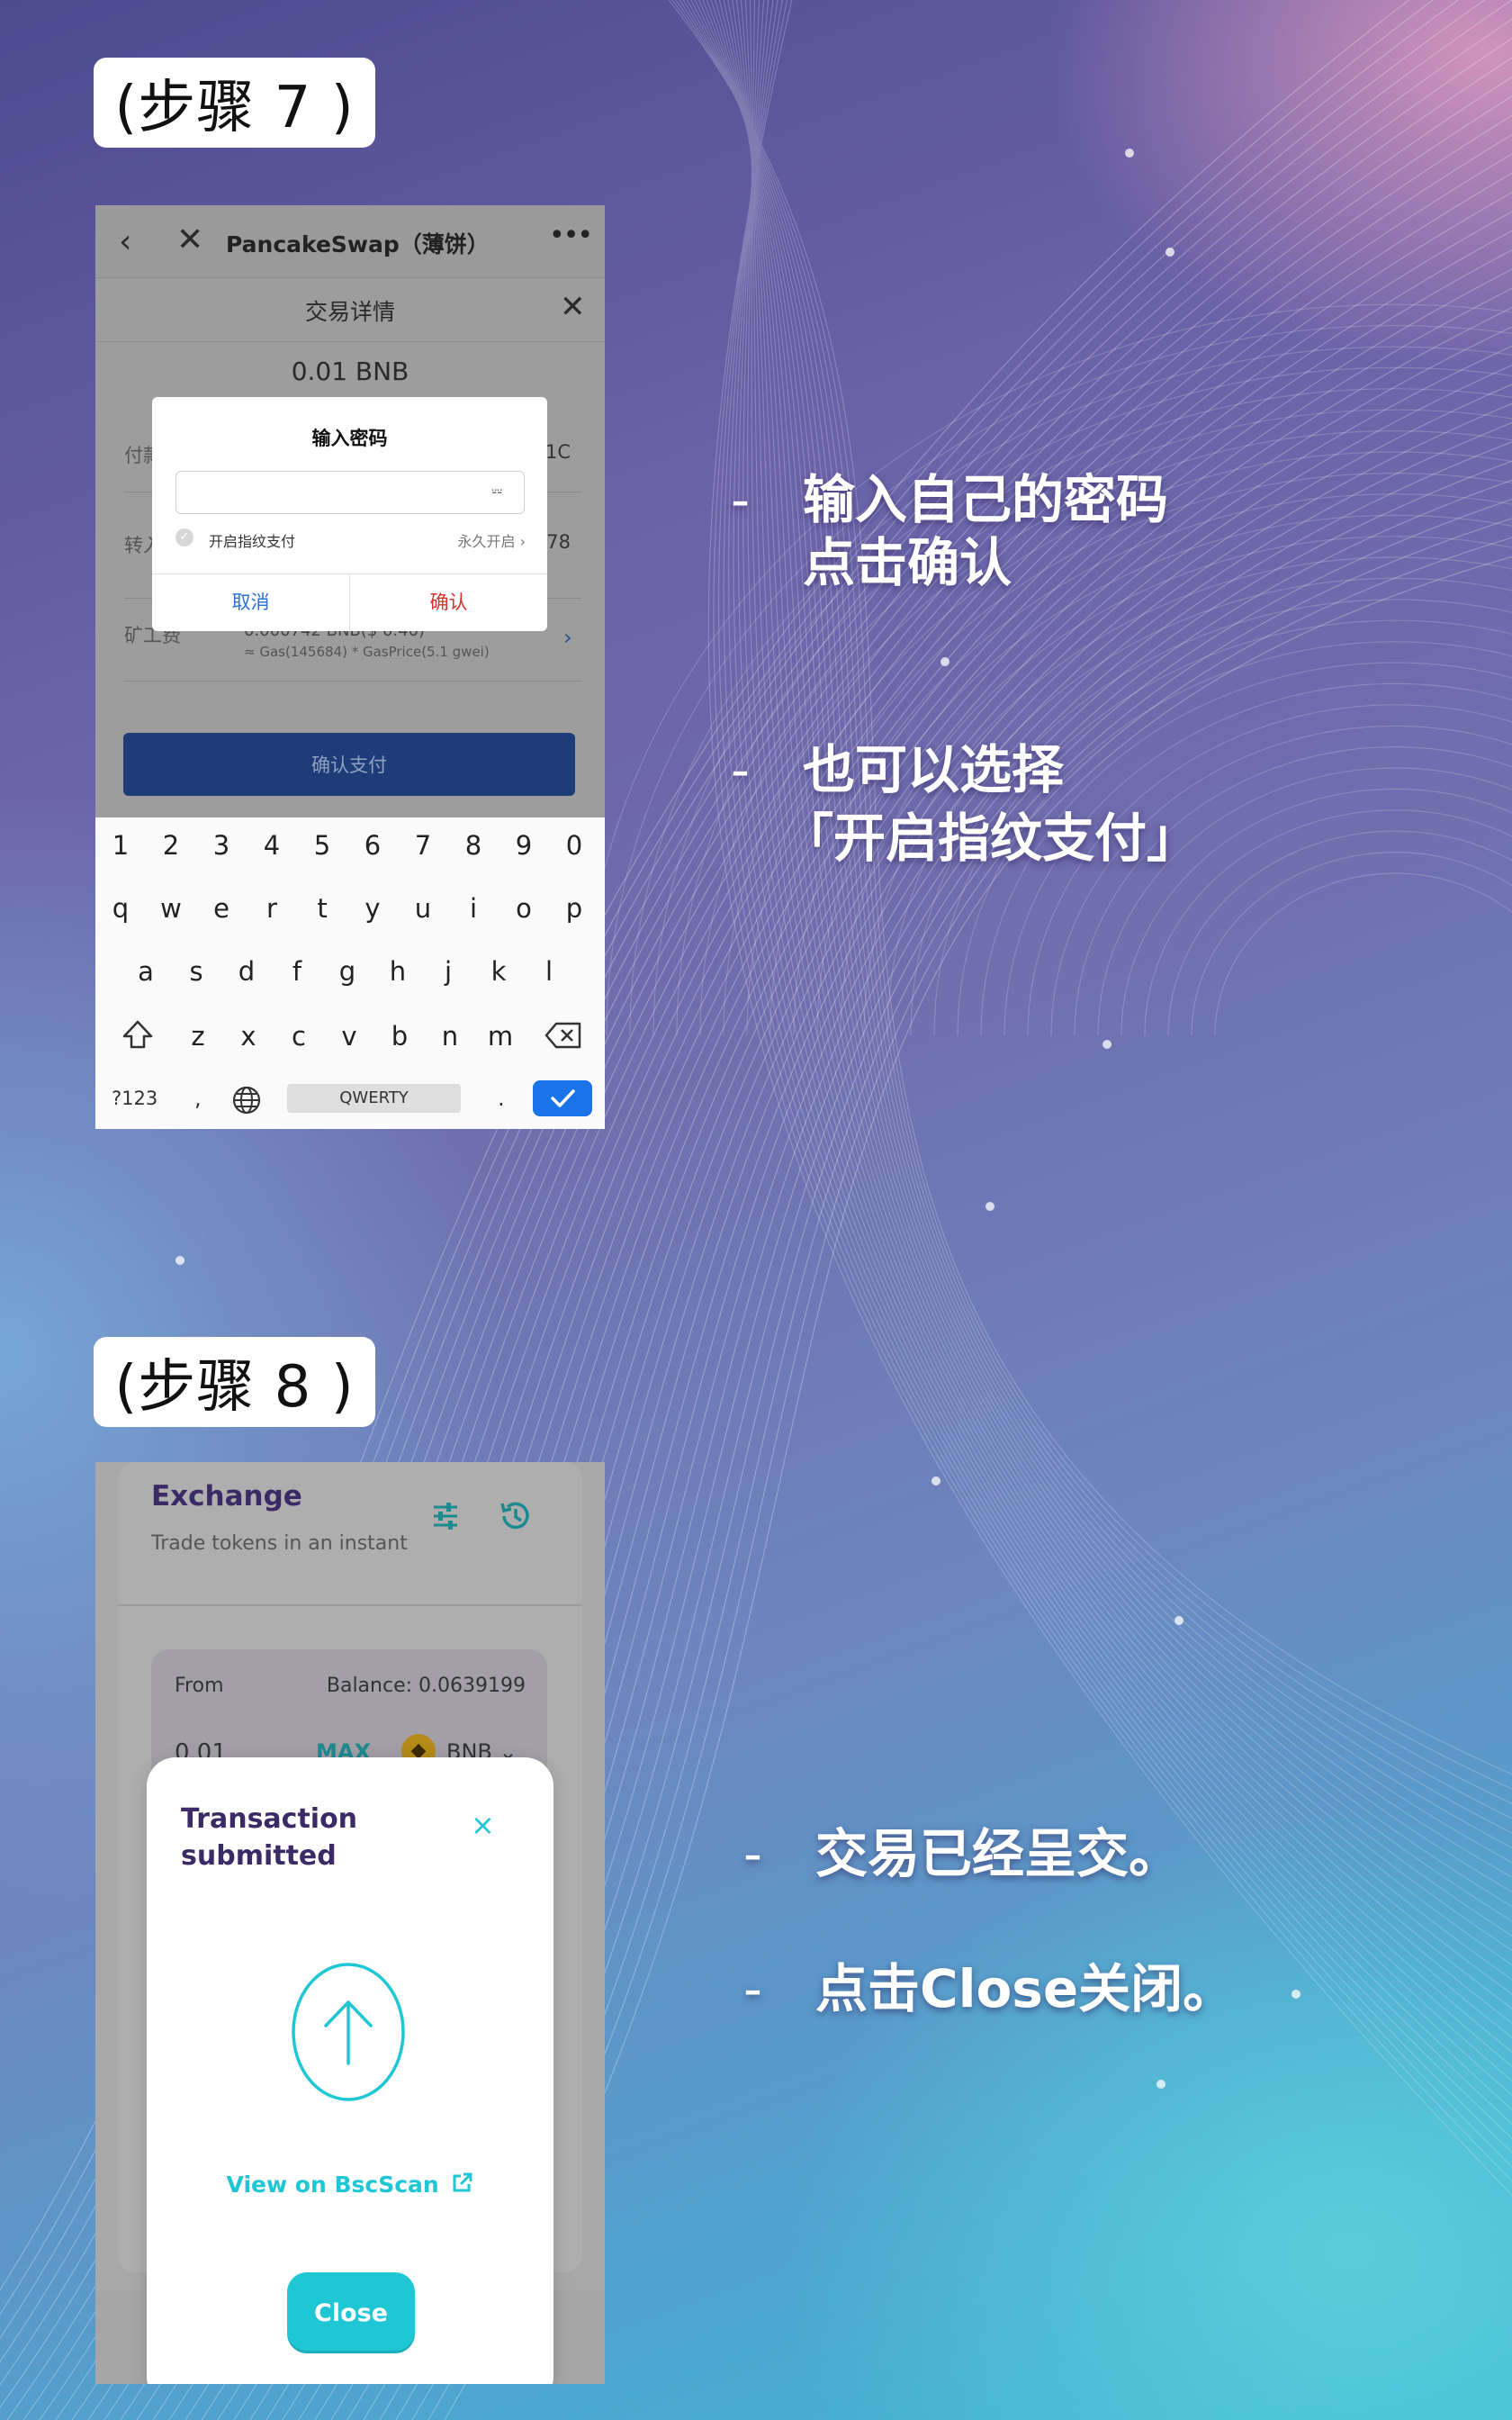 This screenshot has width=1512, height=2420. What do you see at coordinates (272, 908) in the screenshot?
I see `key-r: r` at bounding box center [272, 908].